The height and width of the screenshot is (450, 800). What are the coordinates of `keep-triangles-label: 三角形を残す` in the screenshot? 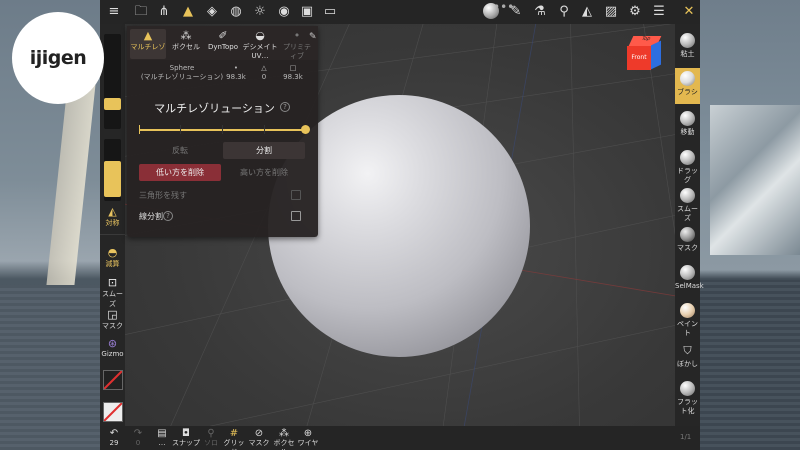 It's located at (163, 195).